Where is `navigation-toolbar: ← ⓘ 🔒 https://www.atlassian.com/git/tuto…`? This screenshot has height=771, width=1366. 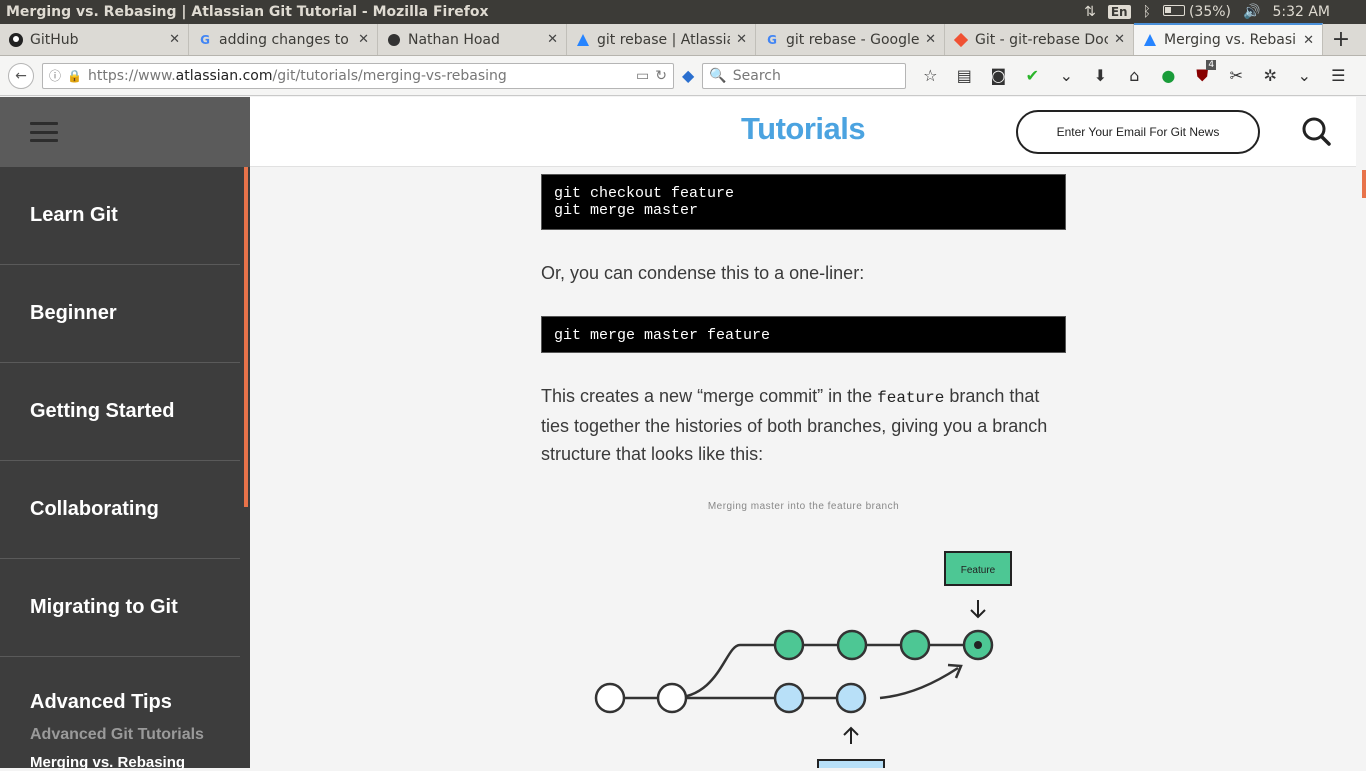
navigation-toolbar: ← ⓘ 🔒 https://www.atlassian.com/git/tuto… is located at coordinates (683, 76).